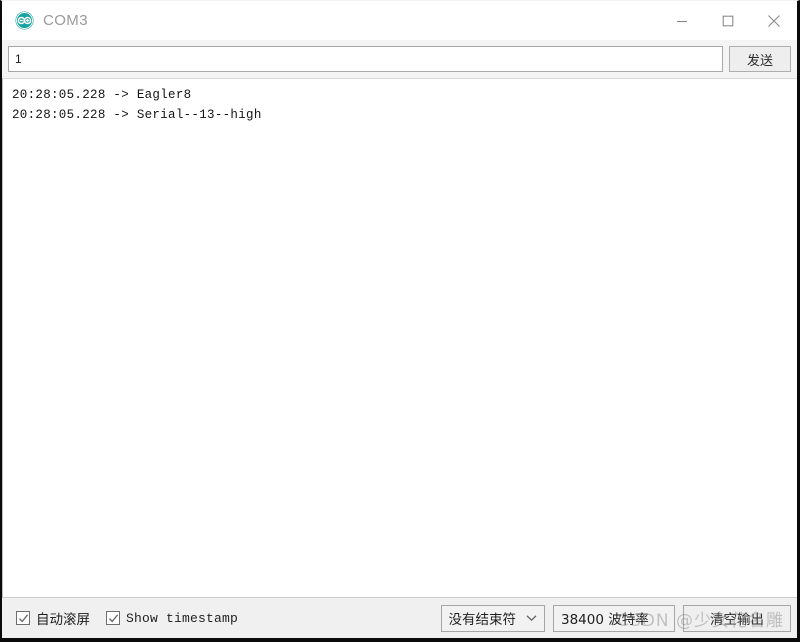 The image size is (800, 642). What do you see at coordinates (63, 620) in the screenshot?
I see `autoscroll-label: 自动滚屏` at bounding box center [63, 620].